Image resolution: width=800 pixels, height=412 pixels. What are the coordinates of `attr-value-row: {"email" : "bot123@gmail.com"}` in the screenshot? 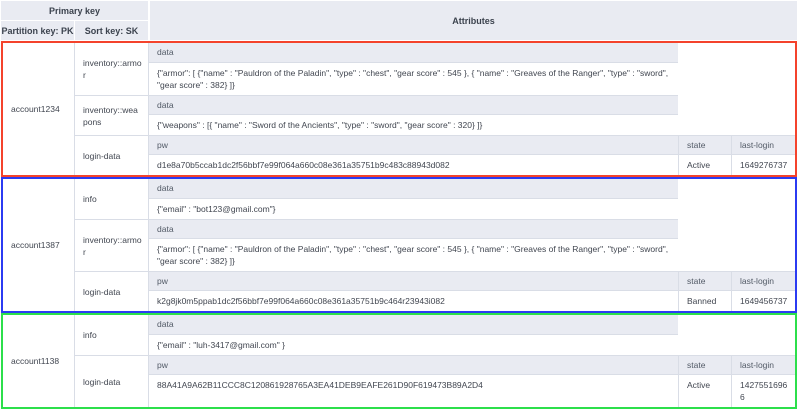 It's located at (472, 208).